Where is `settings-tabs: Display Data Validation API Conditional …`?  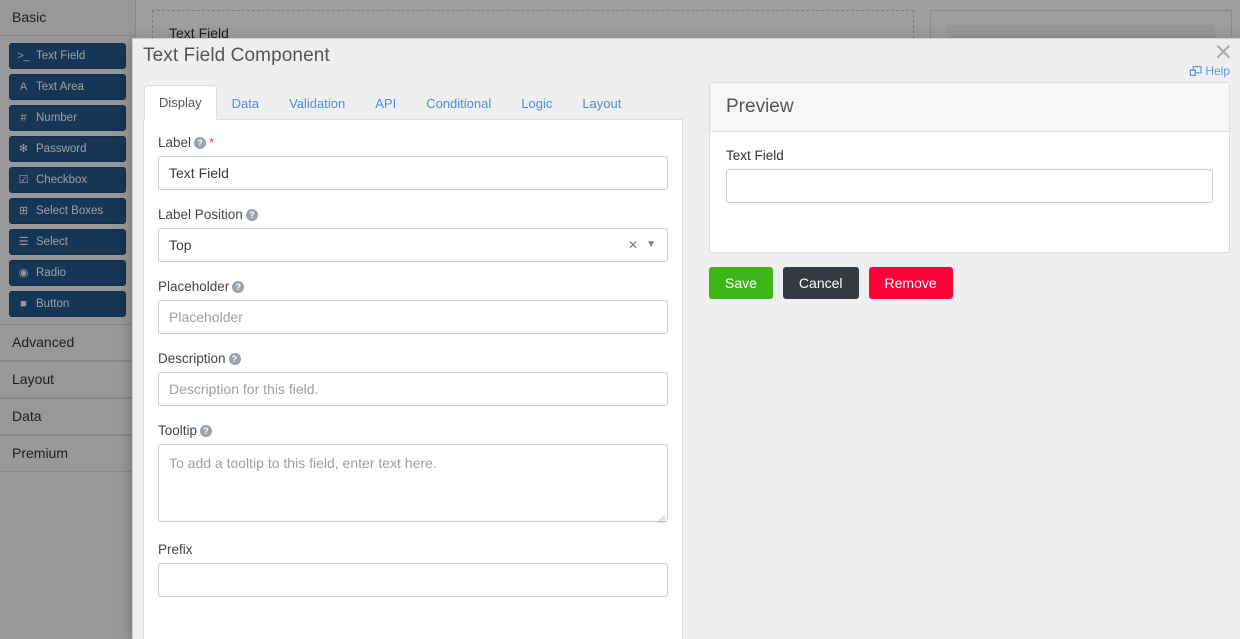
settings-tabs: Display Data Validation API Conditional … is located at coordinates (413, 101).